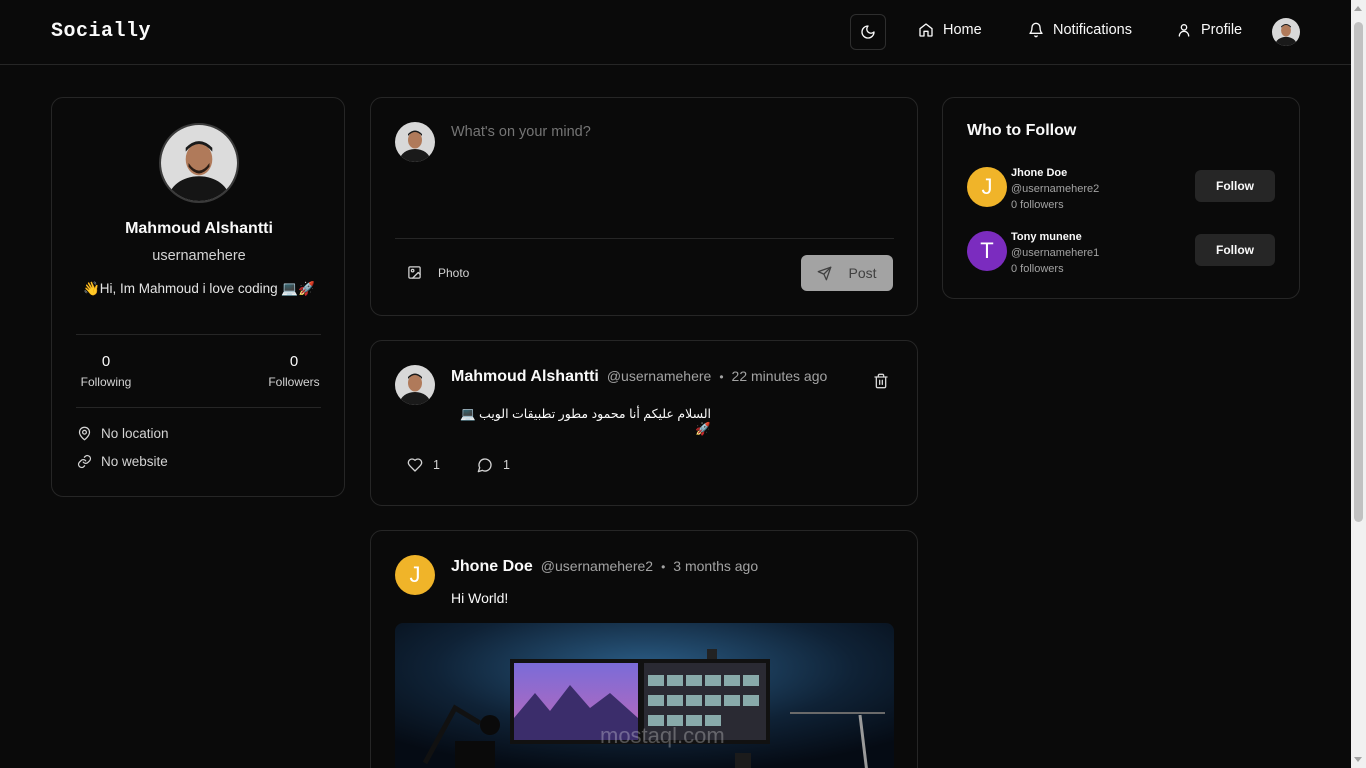  What do you see at coordinates (135, 433) in the screenshot?
I see `location-text: No location` at bounding box center [135, 433].